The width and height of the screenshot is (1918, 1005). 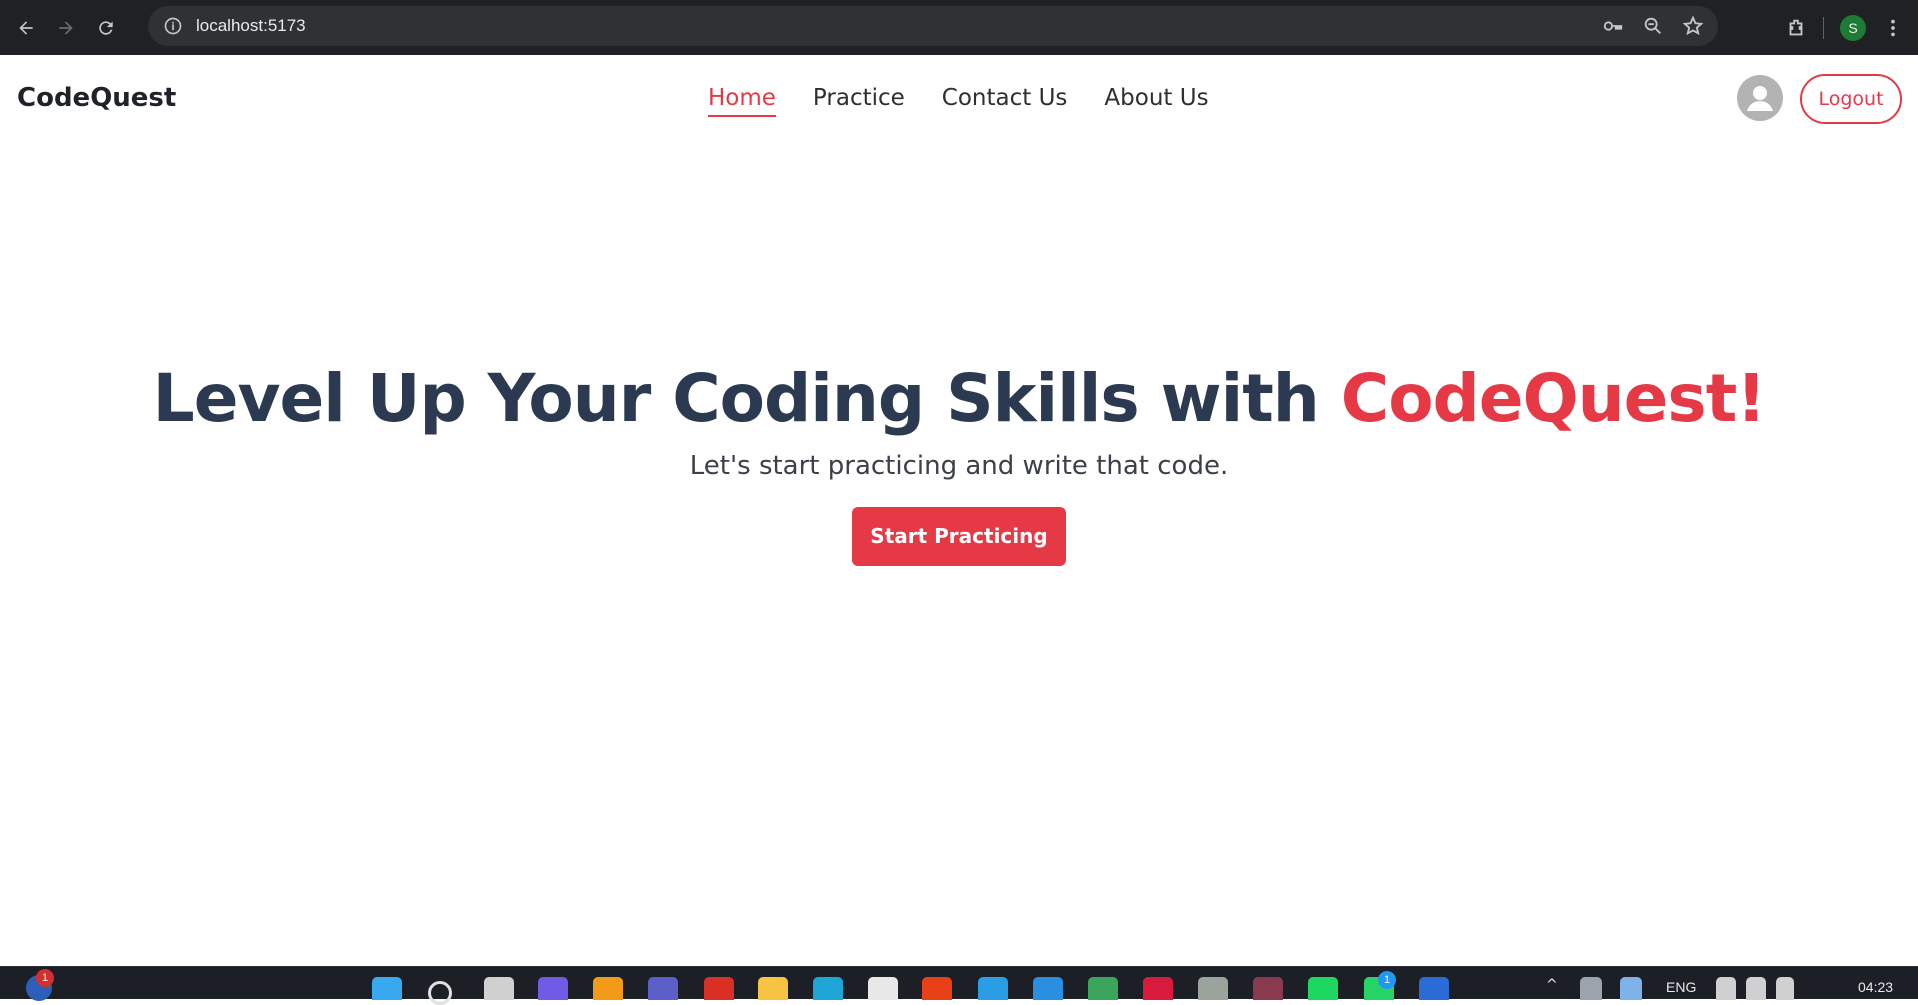 What do you see at coordinates (1785, 988) in the screenshot?
I see `battery-icon` at bounding box center [1785, 988].